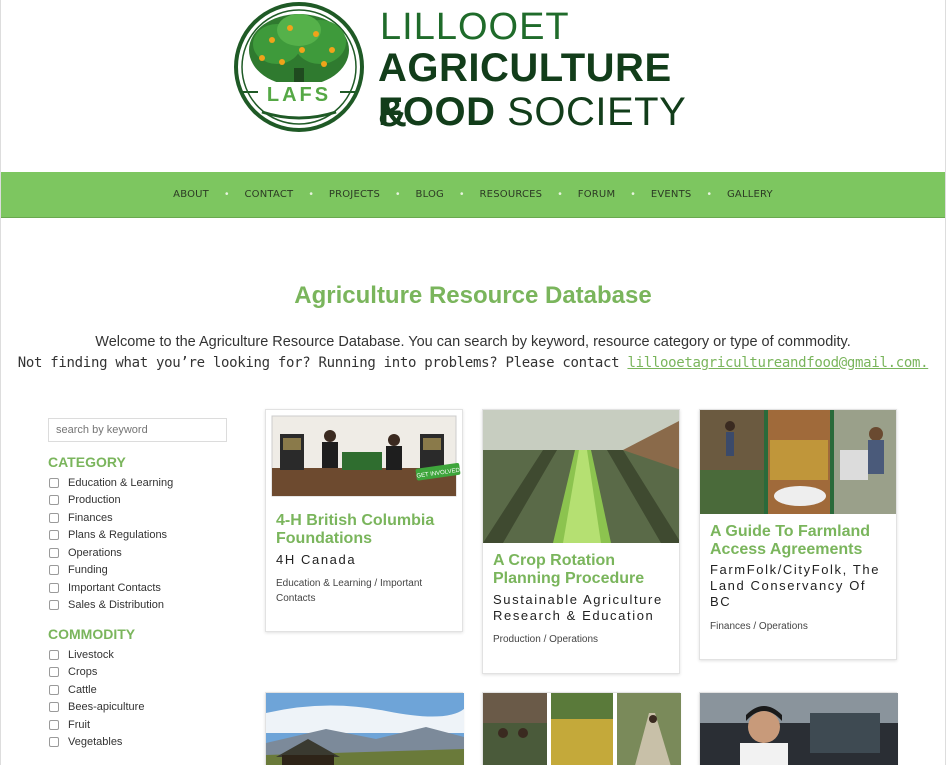  Describe the element at coordinates (96, 725) in the screenshot. I see `commodity-option: Fruit` at that location.